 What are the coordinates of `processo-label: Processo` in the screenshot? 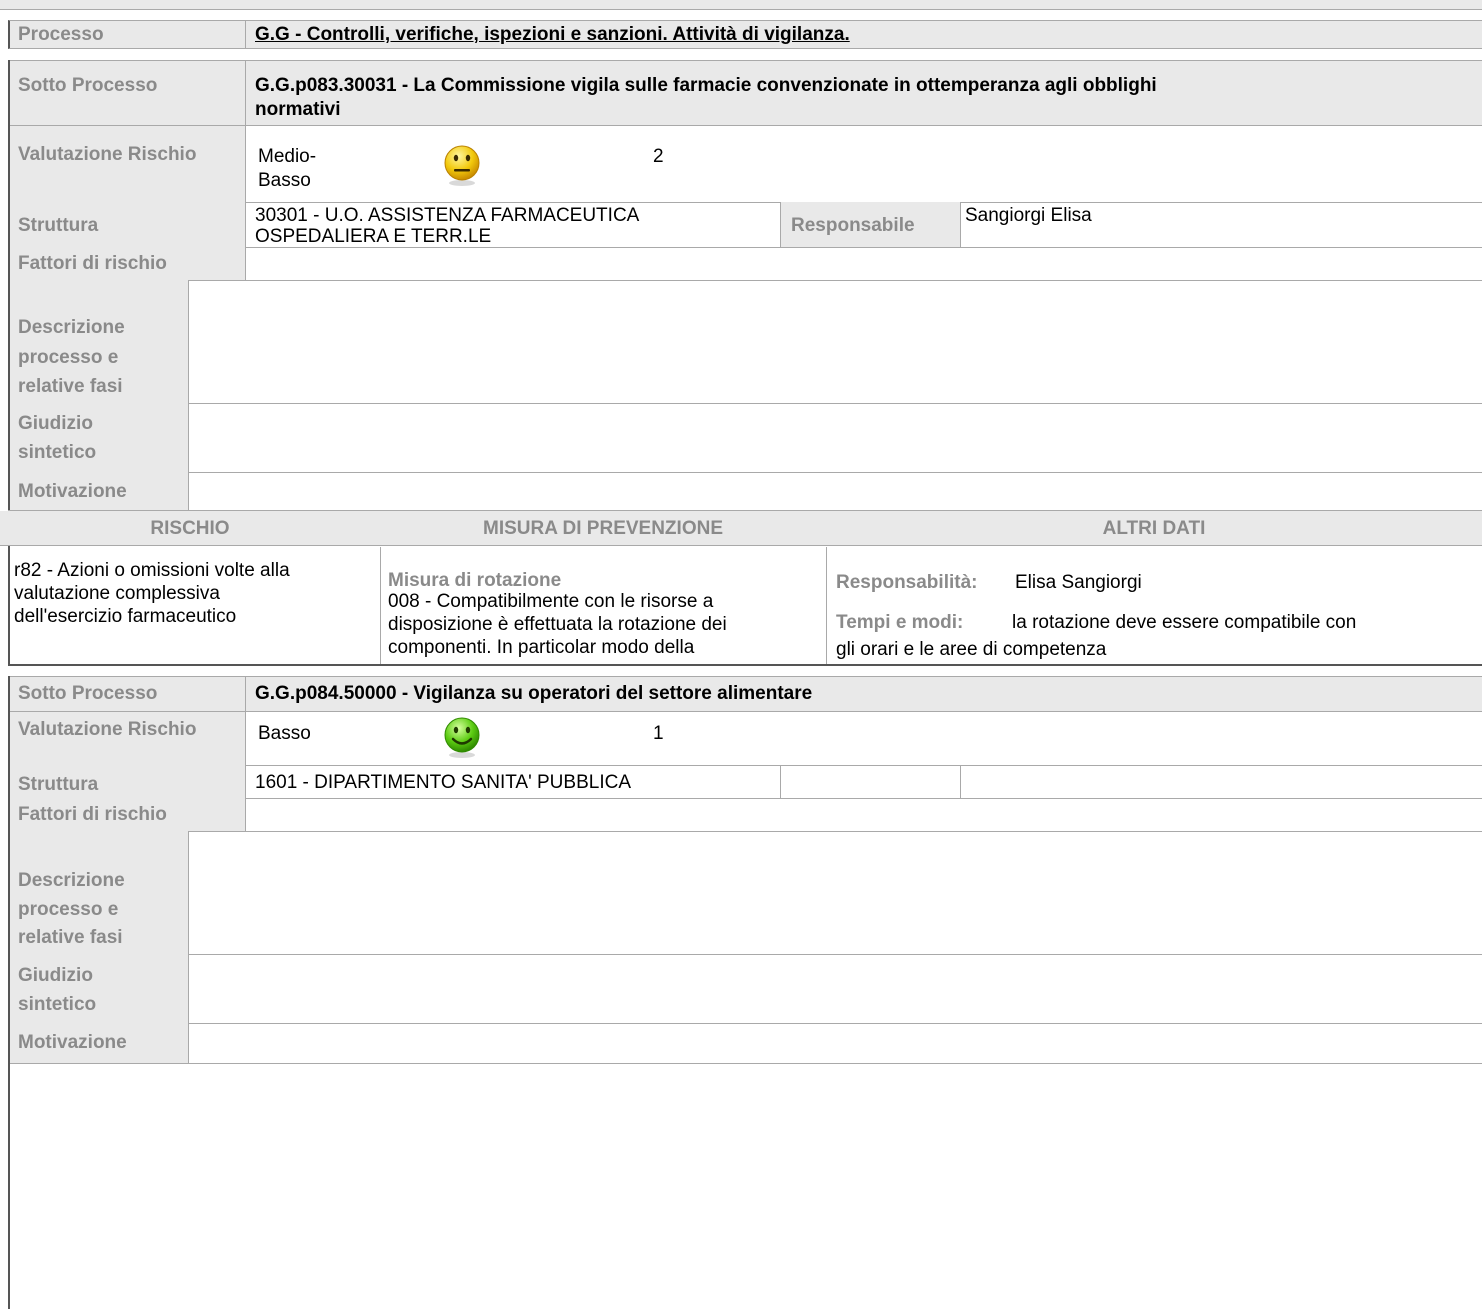 It's located at (61, 34).